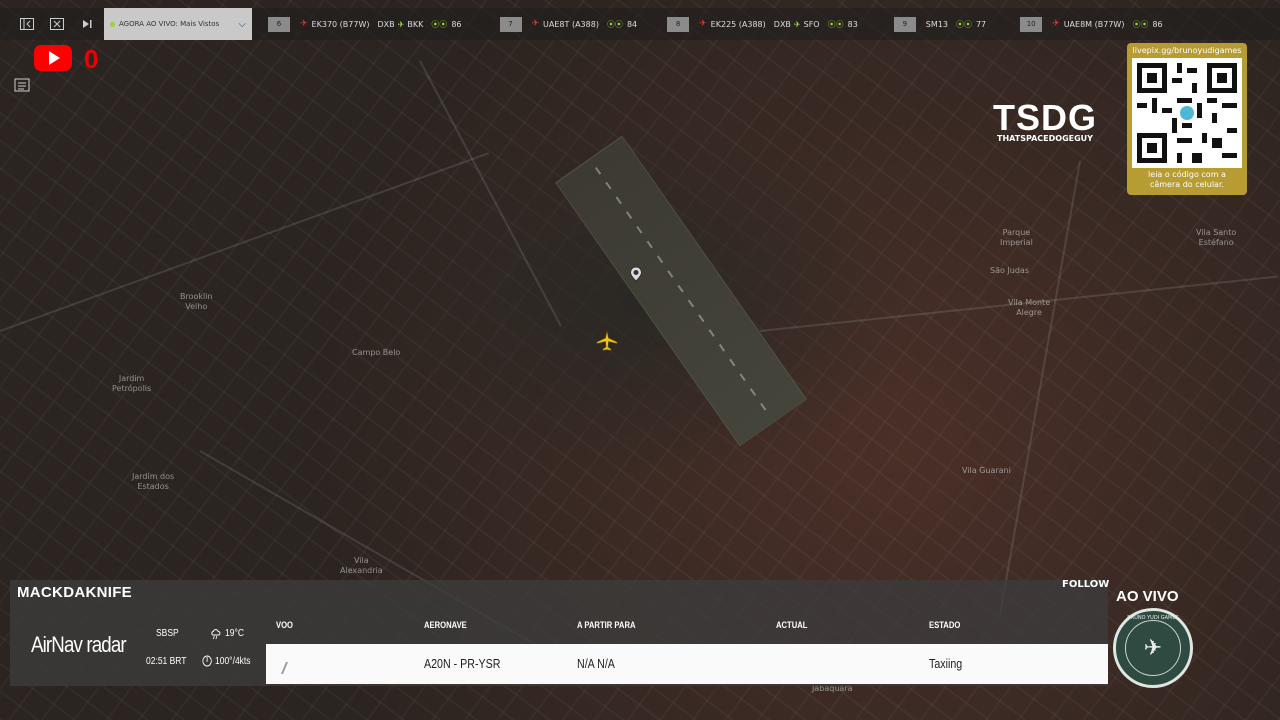  What do you see at coordinates (904, 24) in the screenshot?
I see `chip-rank: 9` at bounding box center [904, 24].